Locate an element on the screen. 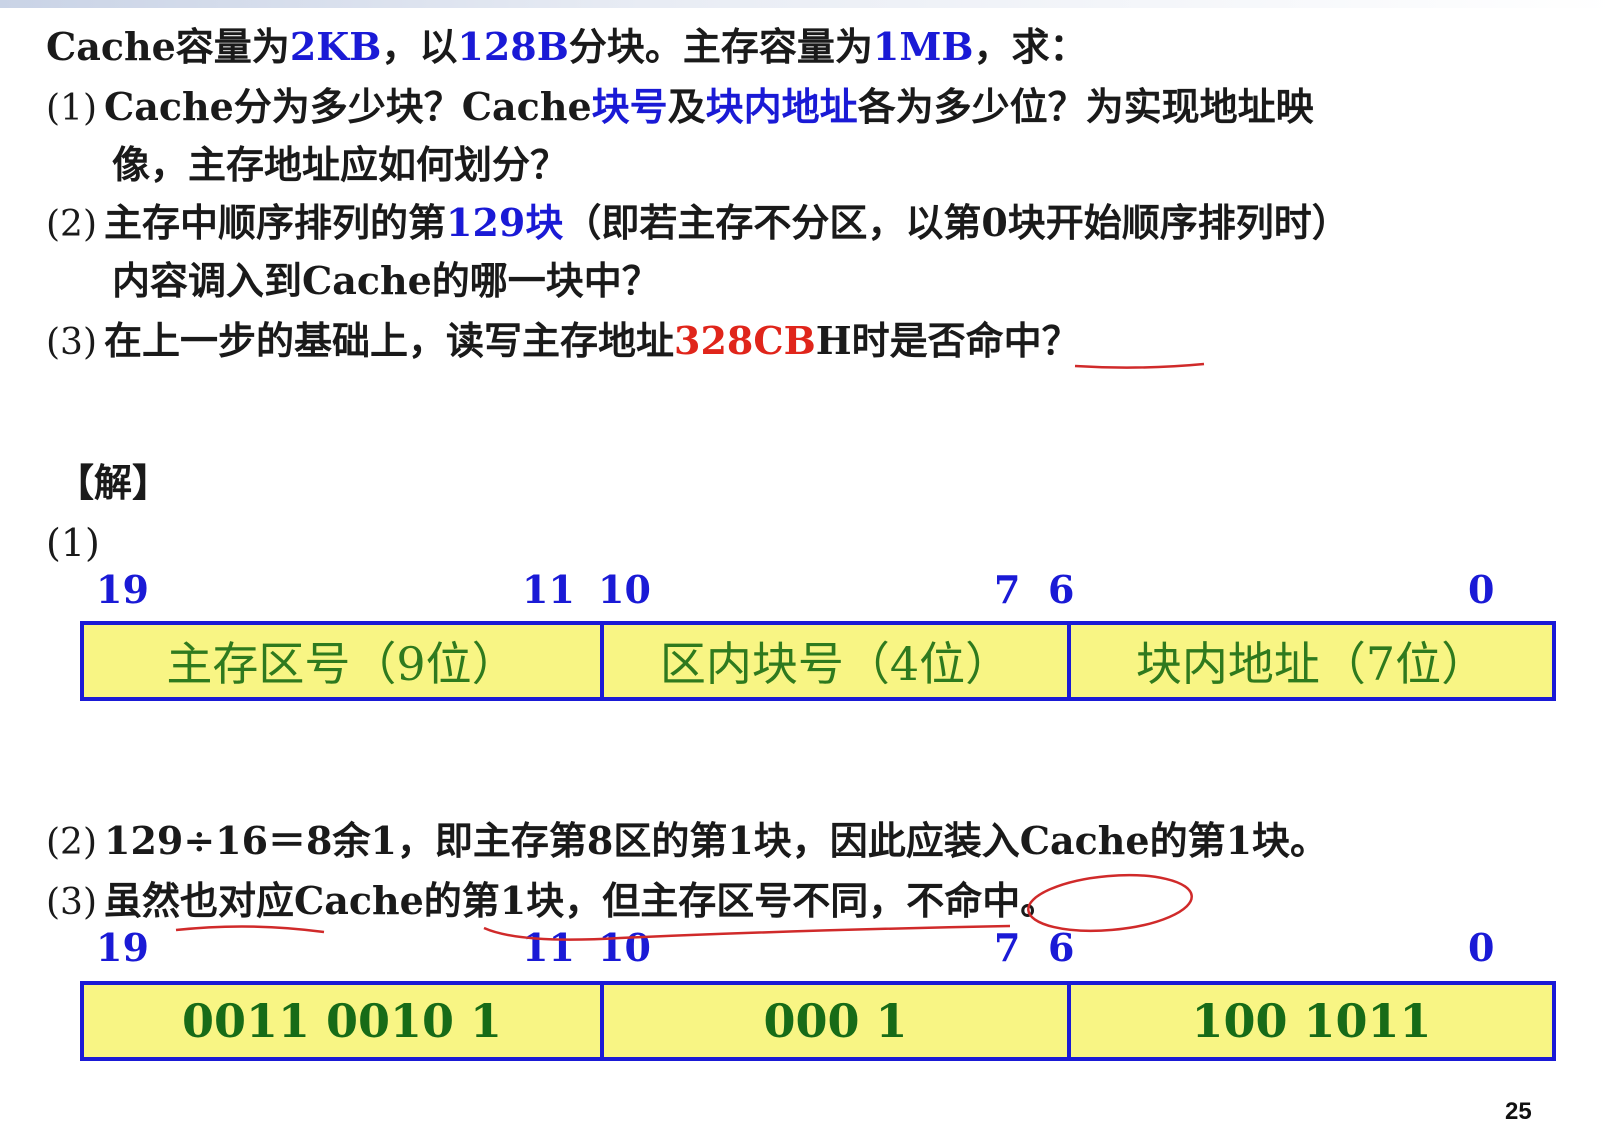  bit-19-label-2: 19 is located at coordinates (122, 947).